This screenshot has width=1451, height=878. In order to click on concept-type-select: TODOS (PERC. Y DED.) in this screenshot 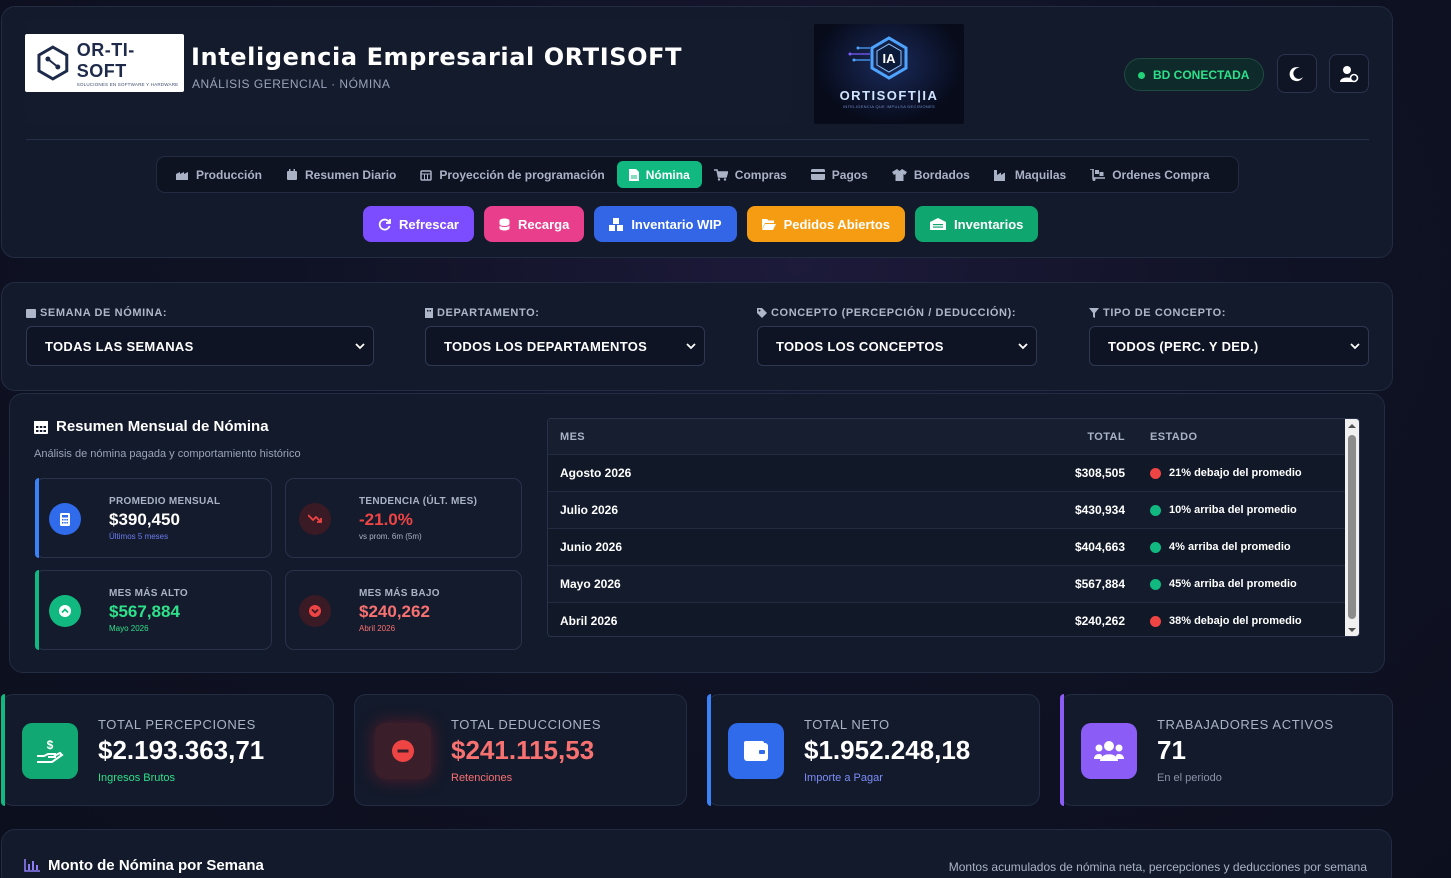, I will do `click(1229, 346)`.